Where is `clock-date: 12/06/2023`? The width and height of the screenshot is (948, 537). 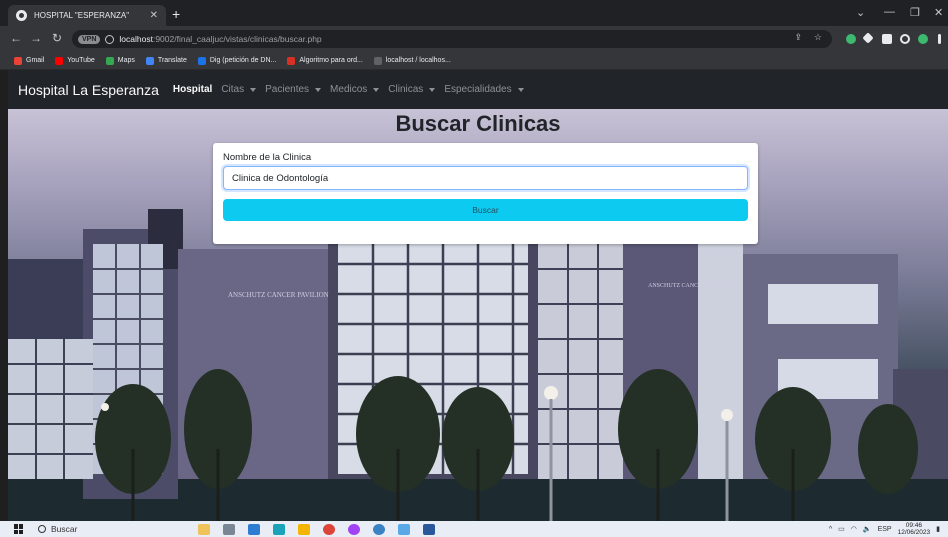 clock-date: 12/06/2023 is located at coordinates (914, 532).